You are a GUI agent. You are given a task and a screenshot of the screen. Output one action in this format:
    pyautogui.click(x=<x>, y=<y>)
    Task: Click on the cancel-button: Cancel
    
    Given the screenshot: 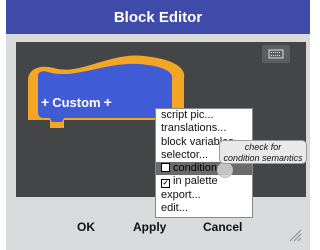 What is the action you would take?
    pyautogui.click(x=222, y=227)
    